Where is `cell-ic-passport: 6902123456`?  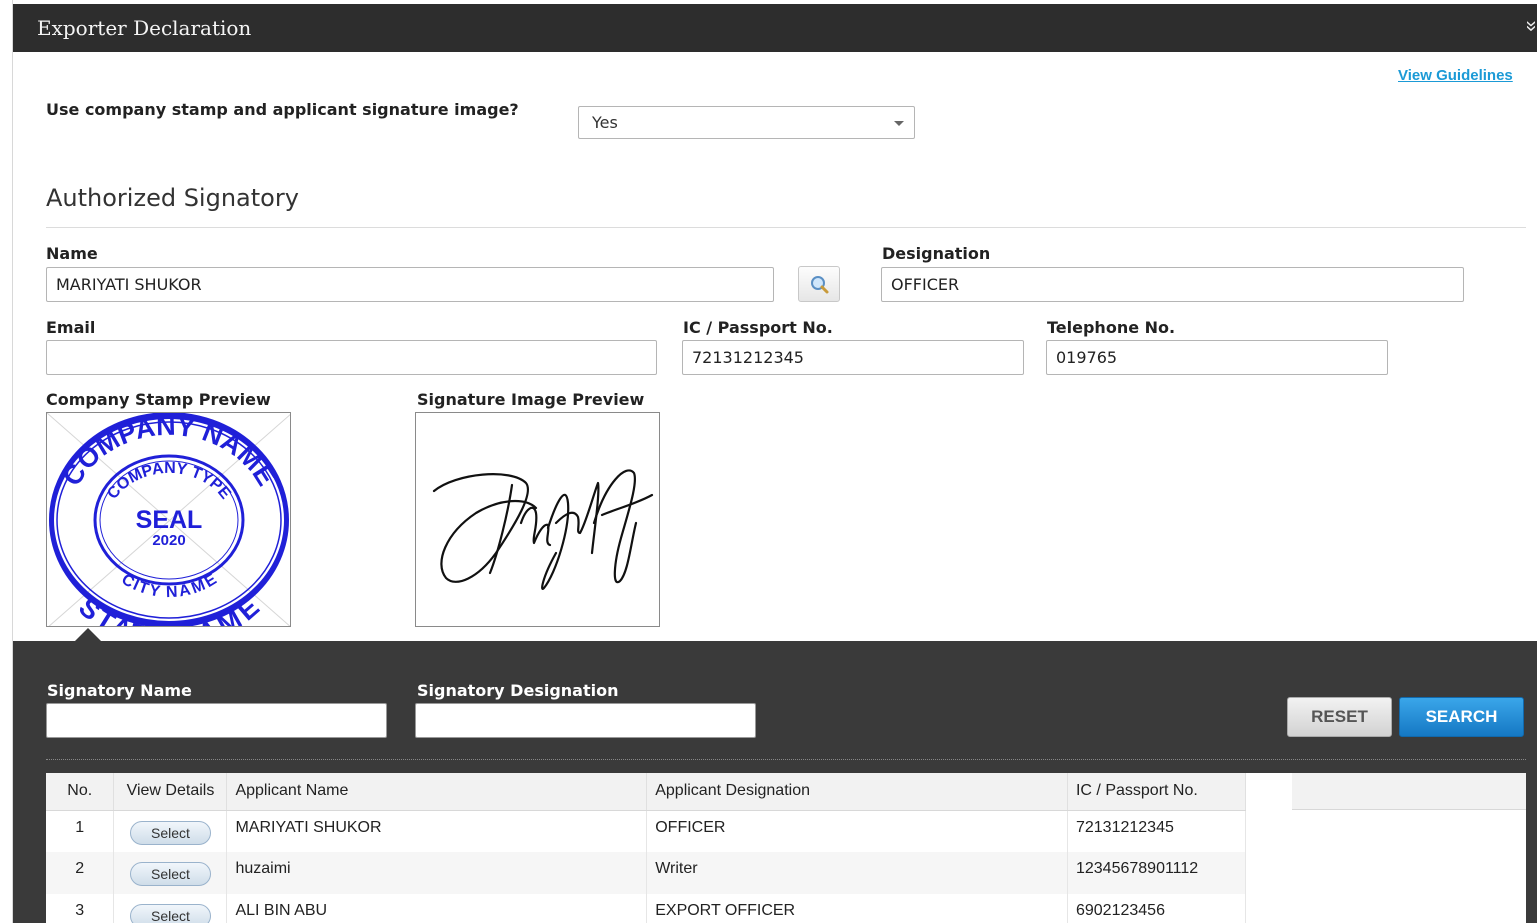
cell-ic-passport: 6902123456 is located at coordinates (1157, 908).